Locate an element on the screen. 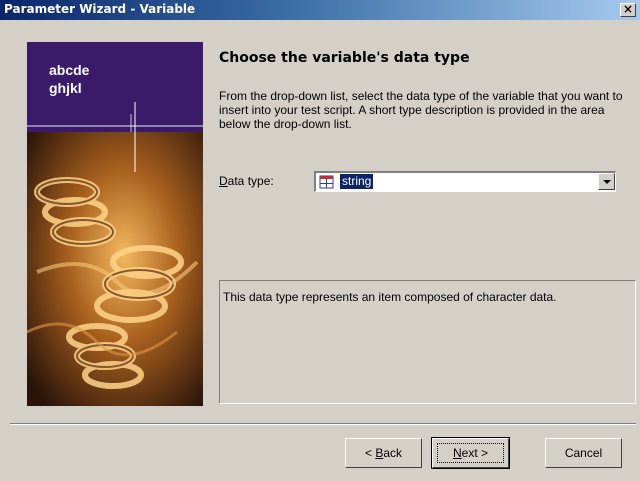 The height and width of the screenshot is (481, 640). side-image-header: abcde ghjkl is located at coordinates (115, 87).